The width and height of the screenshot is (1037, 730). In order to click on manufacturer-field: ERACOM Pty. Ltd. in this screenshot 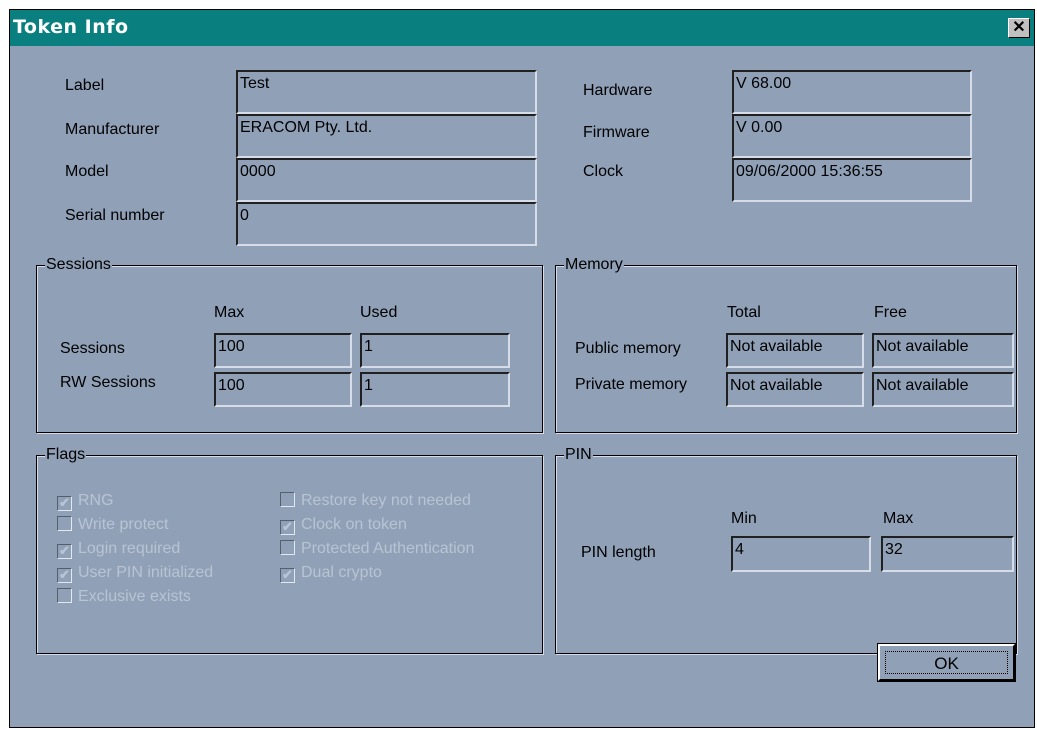, I will do `click(386, 136)`.